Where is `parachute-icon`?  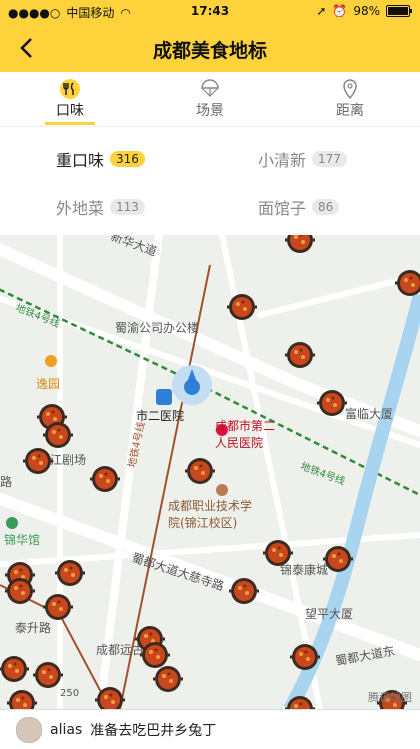
parachute-icon is located at coordinates (210, 89).